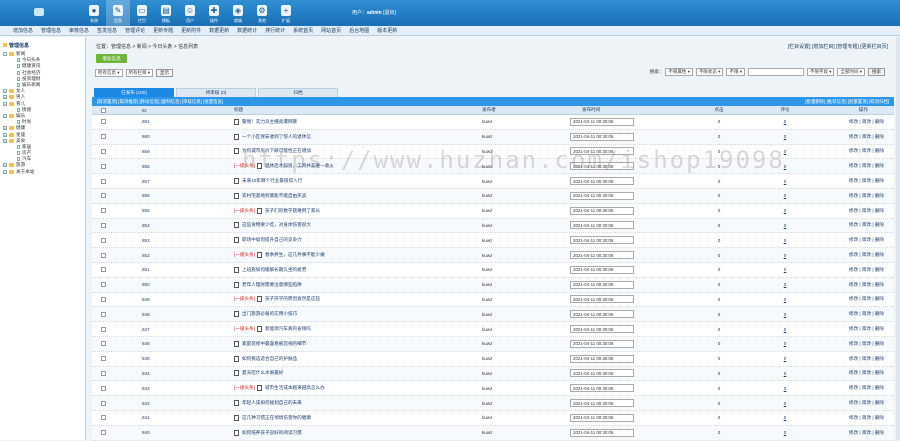 Image resolution: width=900 pixels, height=441 pixels. What do you see at coordinates (274, 196) in the screenshot?
I see `row-title-link: 农村宅基地到底能不能自由买卖` at bounding box center [274, 196].